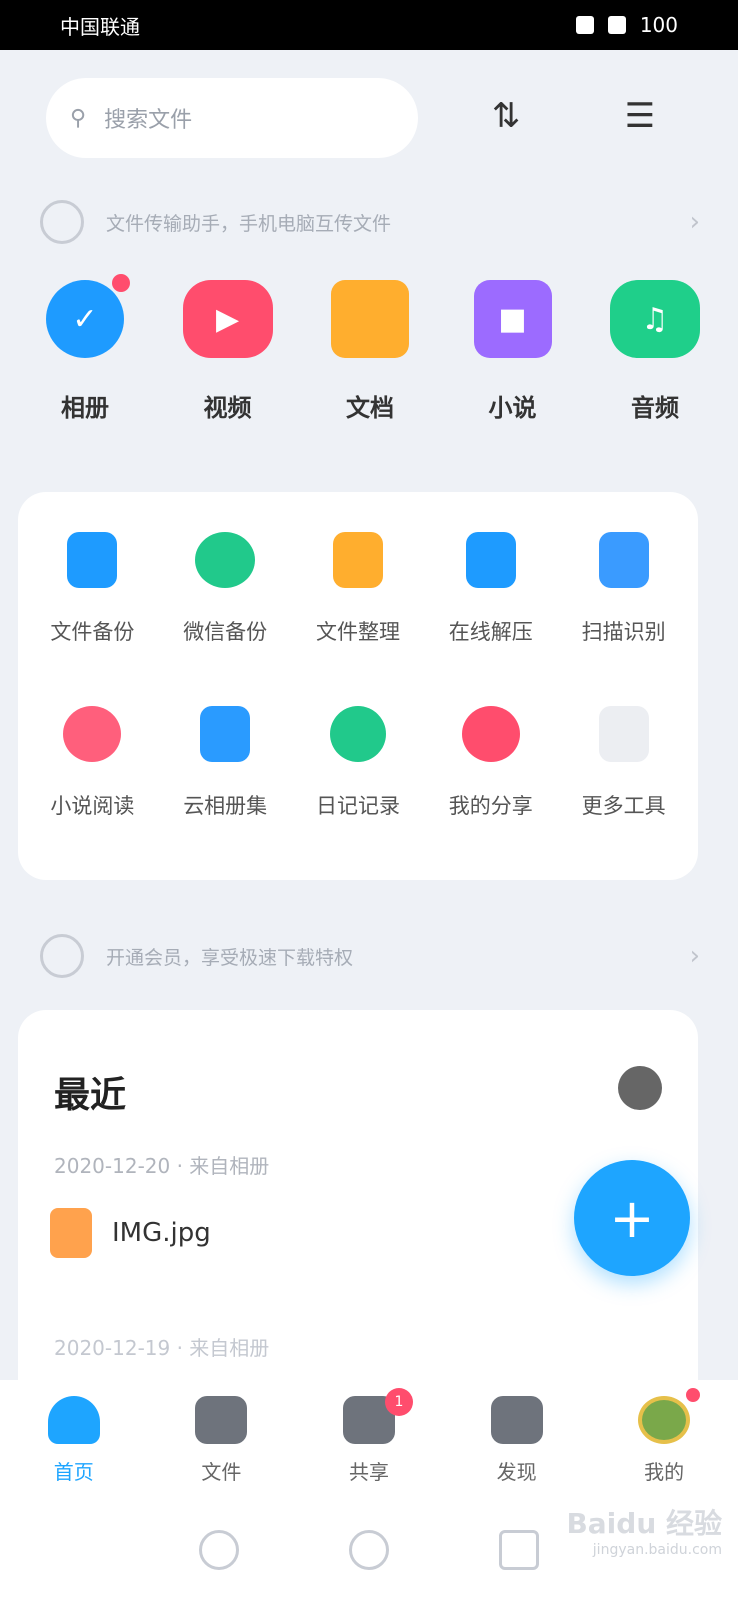 The height and width of the screenshot is (1600, 738). What do you see at coordinates (370, 956) in the screenshot?
I see `notice-banner-mid: 开通会员，享受极速下载特权 ›` at bounding box center [370, 956].